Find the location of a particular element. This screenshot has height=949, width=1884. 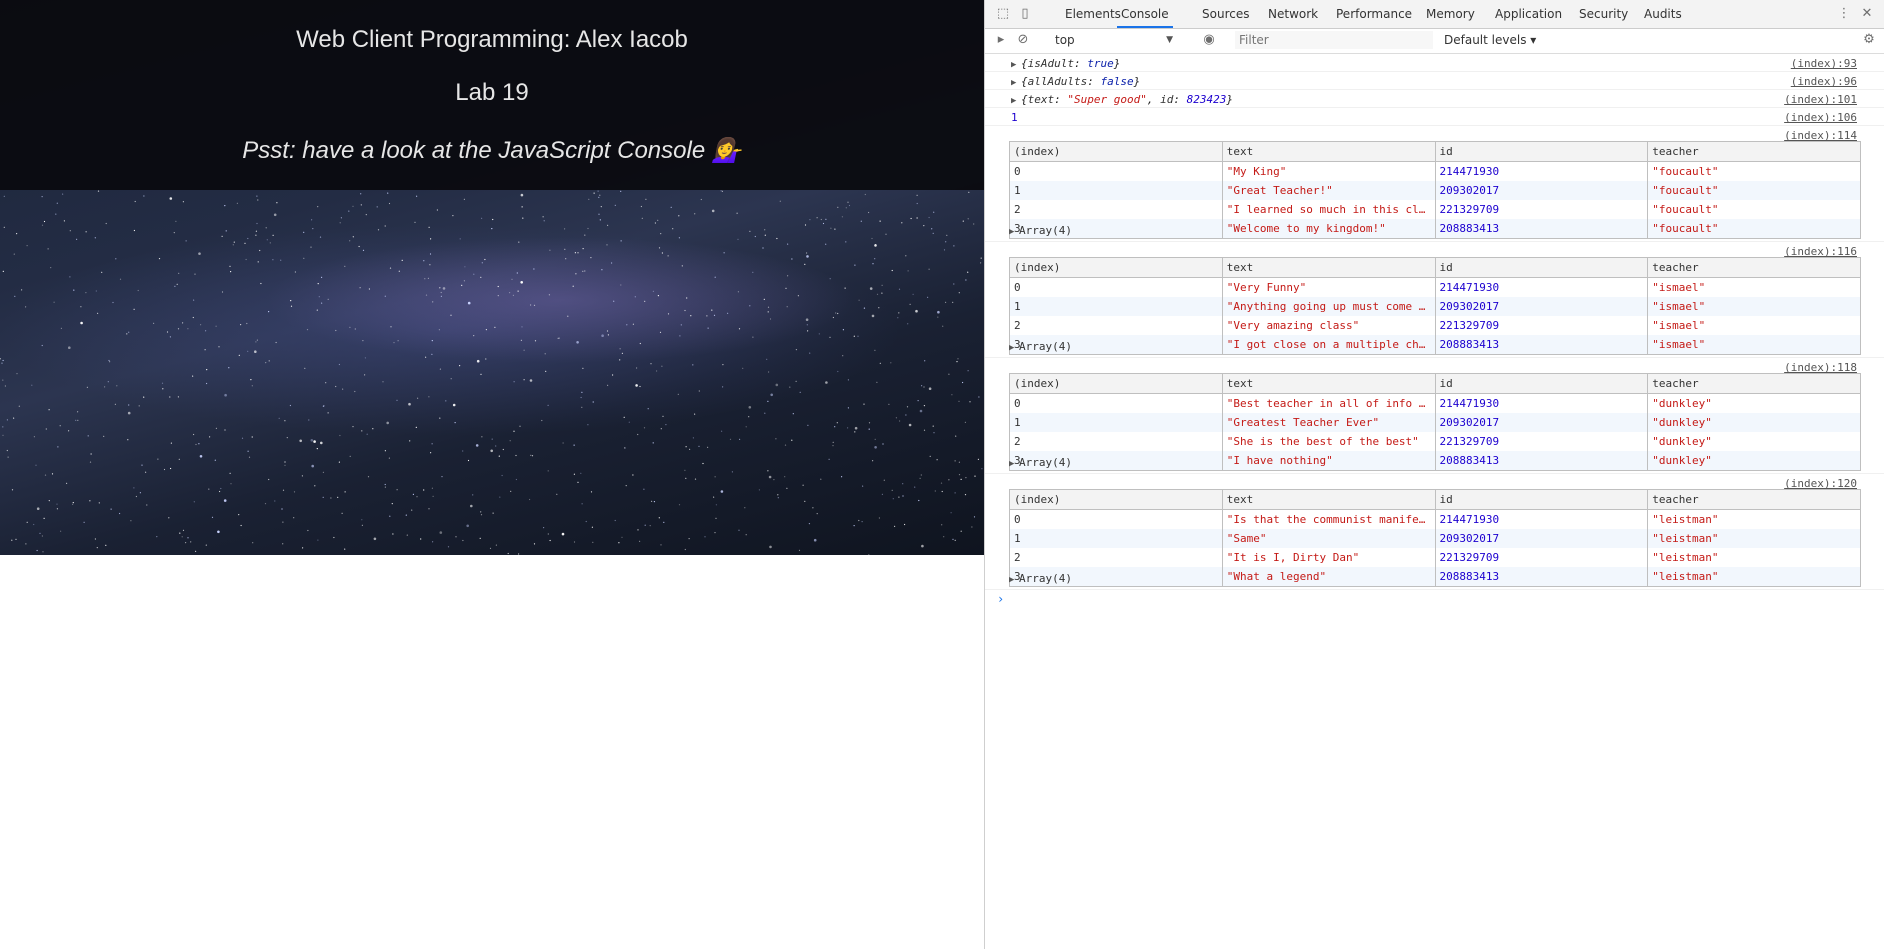

table-cell: "What a legend" is located at coordinates (1328, 577).